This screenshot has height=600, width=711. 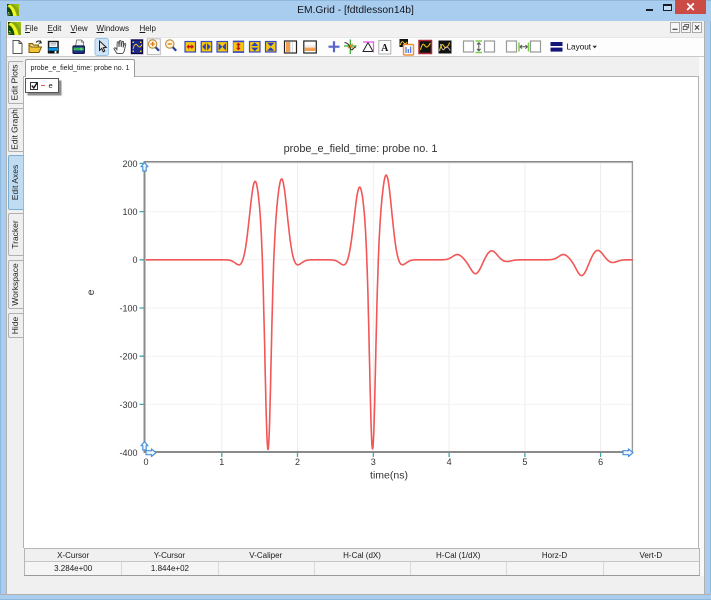 What do you see at coordinates (449, 462) in the screenshot?
I see `svg-text: 4` at bounding box center [449, 462].